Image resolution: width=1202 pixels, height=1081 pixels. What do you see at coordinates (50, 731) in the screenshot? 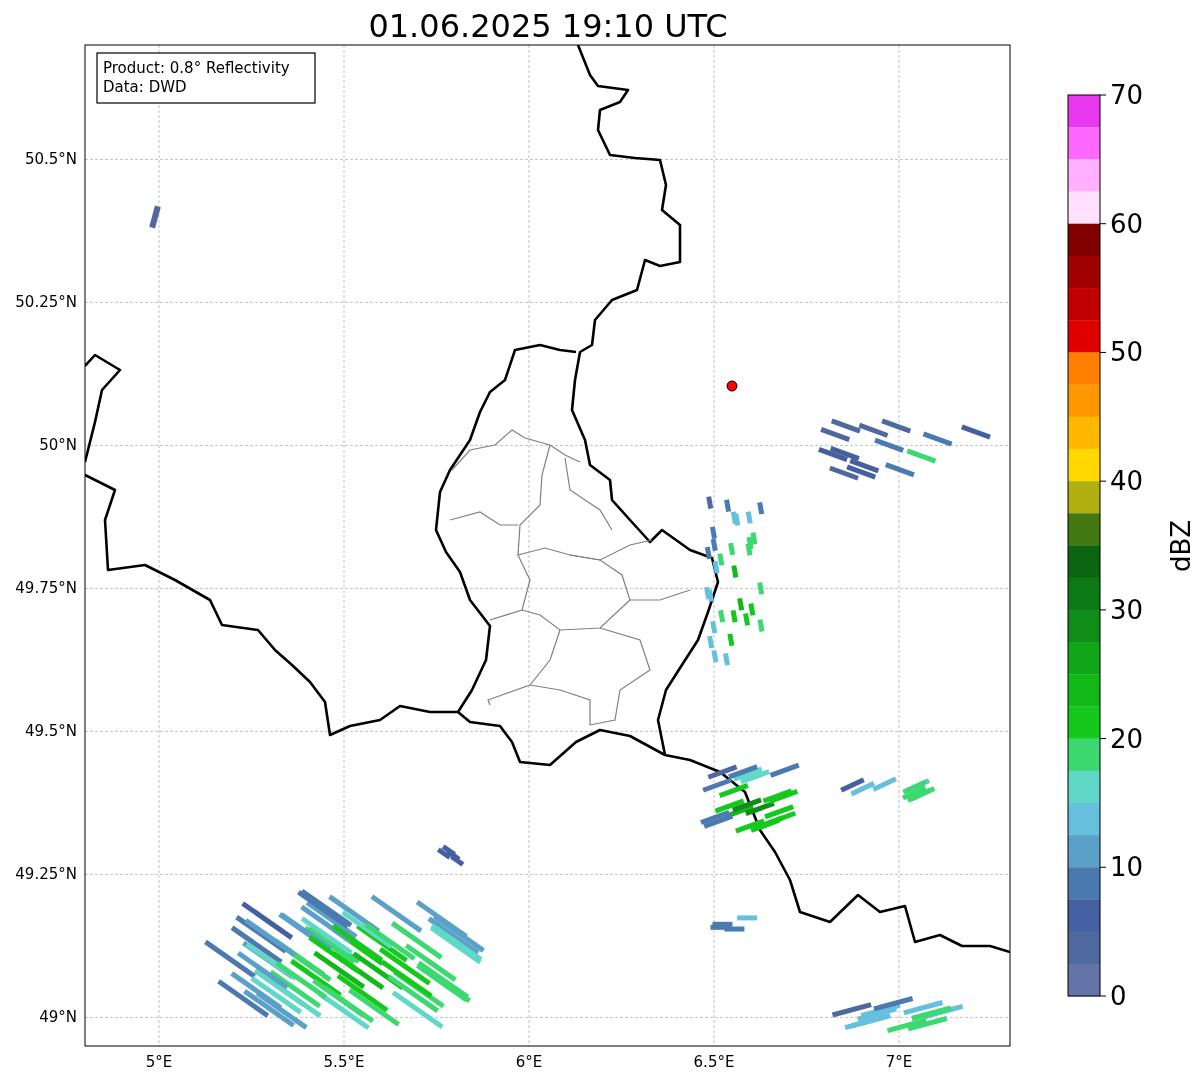
I see `latitude-label: 49.5°N` at bounding box center [50, 731].